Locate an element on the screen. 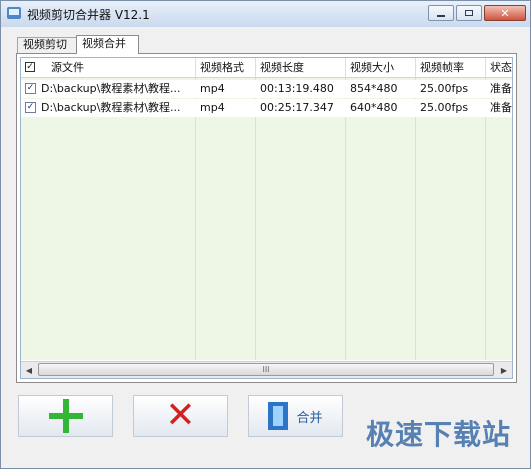 The image size is (531, 469). column-duration: 视频长度 is located at coordinates (301, 67).